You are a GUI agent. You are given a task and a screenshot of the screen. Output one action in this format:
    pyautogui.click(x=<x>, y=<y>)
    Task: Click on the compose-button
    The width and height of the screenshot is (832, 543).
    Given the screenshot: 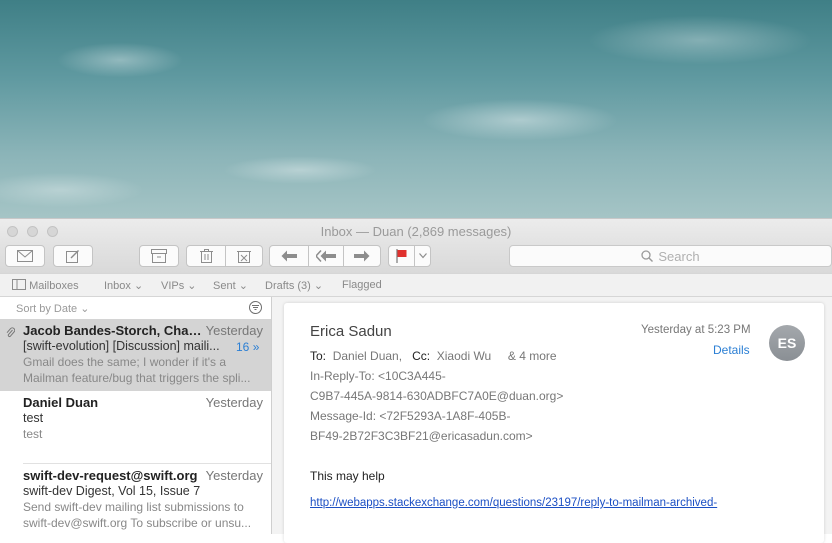 What is the action you would take?
    pyautogui.click(x=73, y=256)
    